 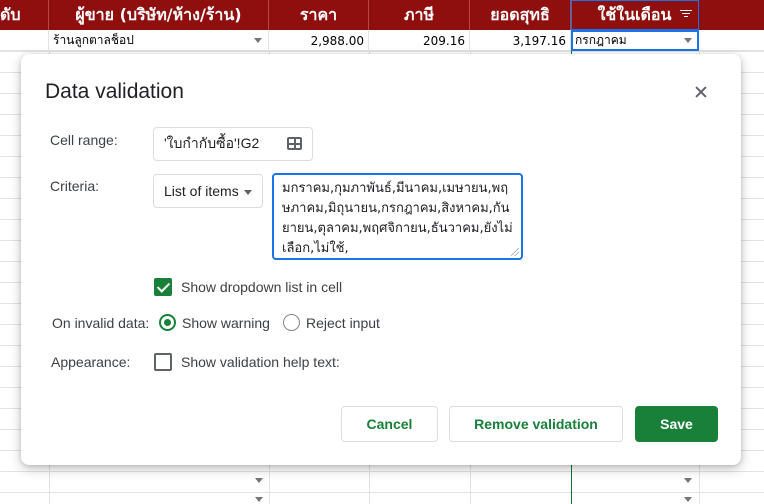 I want to click on reject-input-radio, so click(x=291, y=322).